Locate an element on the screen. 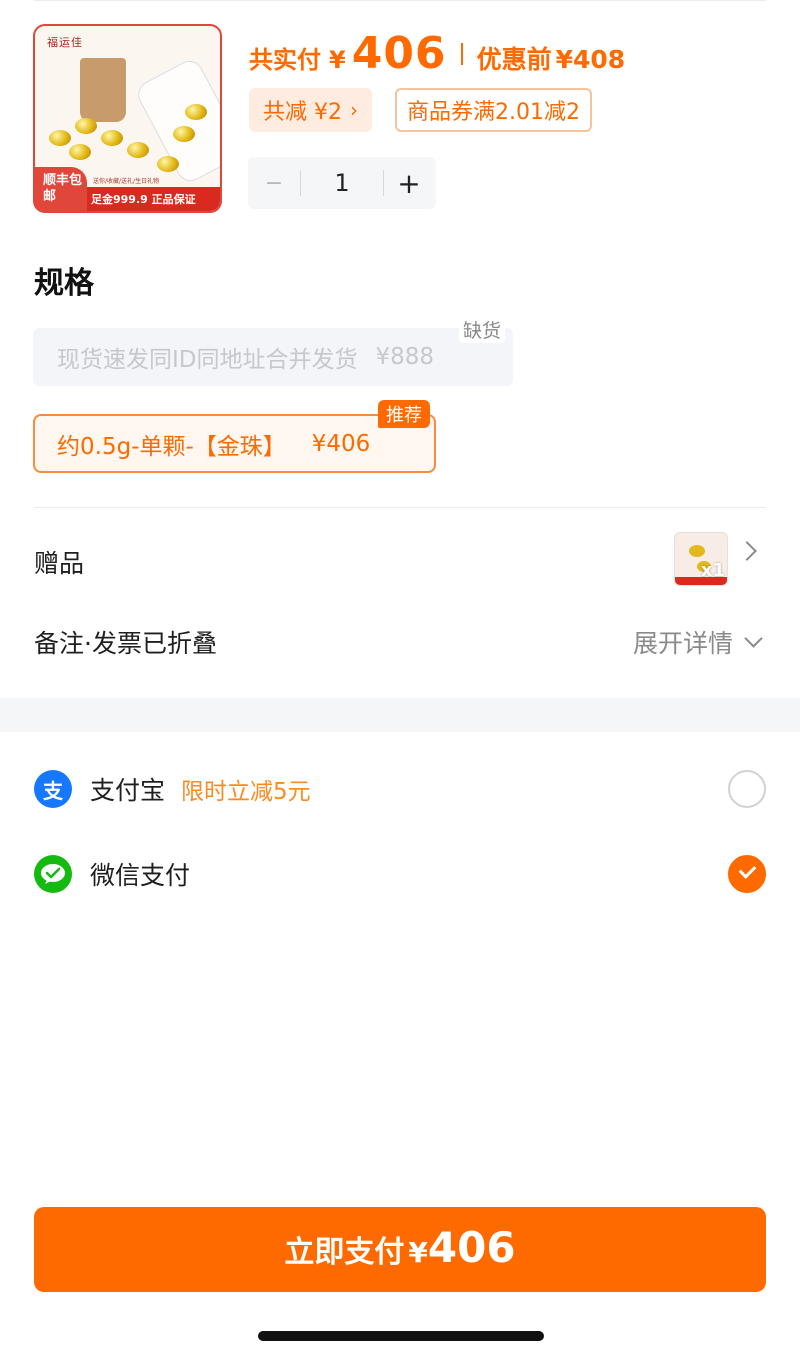  pay-button-currency: ¥ is located at coordinates (418, 1252).